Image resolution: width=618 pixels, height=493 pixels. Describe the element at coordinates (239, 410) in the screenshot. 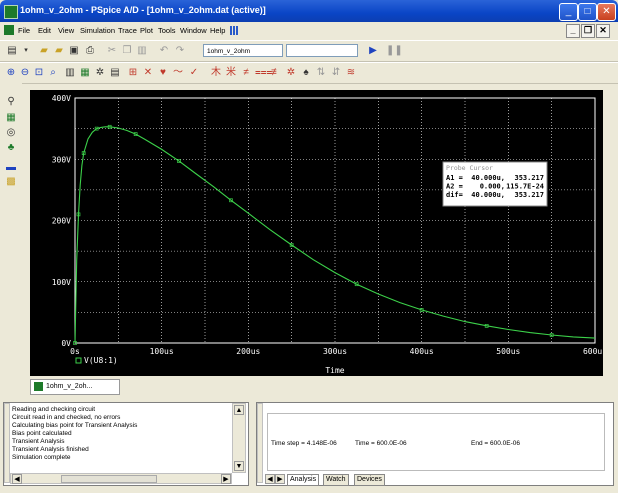

I see `scroll-up-arrow-icon: ▲` at that location.